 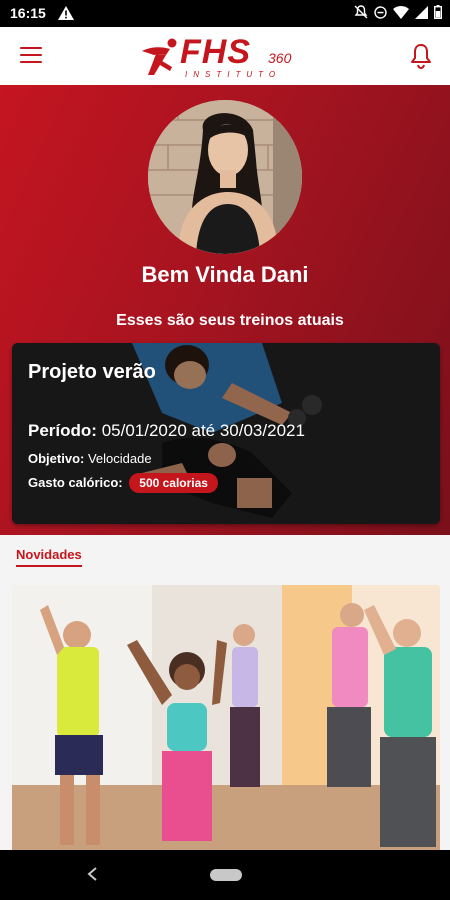 I want to click on home-pill-button, so click(x=226, y=875).